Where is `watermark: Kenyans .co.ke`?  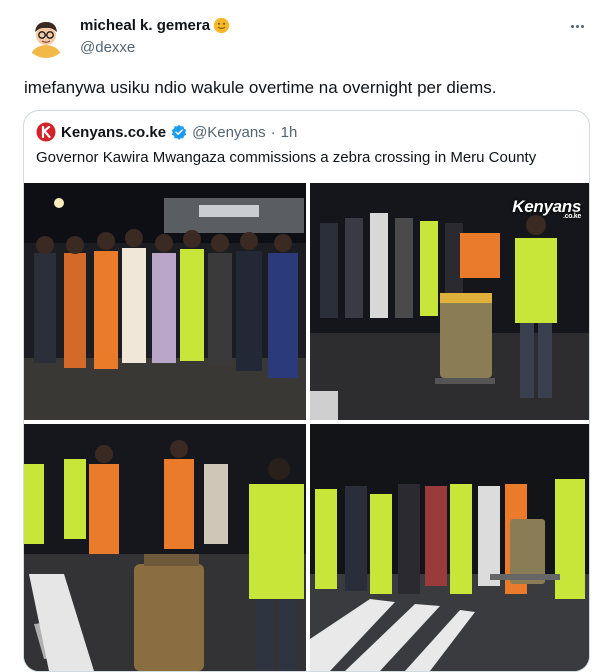
watermark: Kenyans .co.ke is located at coordinates (546, 208).